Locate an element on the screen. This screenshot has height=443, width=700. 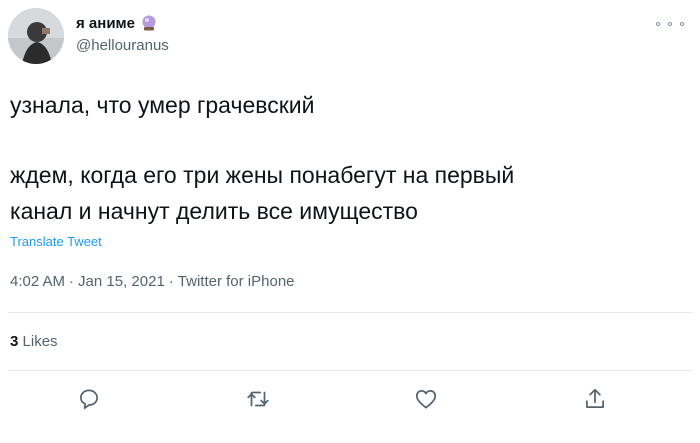
likes-label: Likes is located at coordinates (40, 341).